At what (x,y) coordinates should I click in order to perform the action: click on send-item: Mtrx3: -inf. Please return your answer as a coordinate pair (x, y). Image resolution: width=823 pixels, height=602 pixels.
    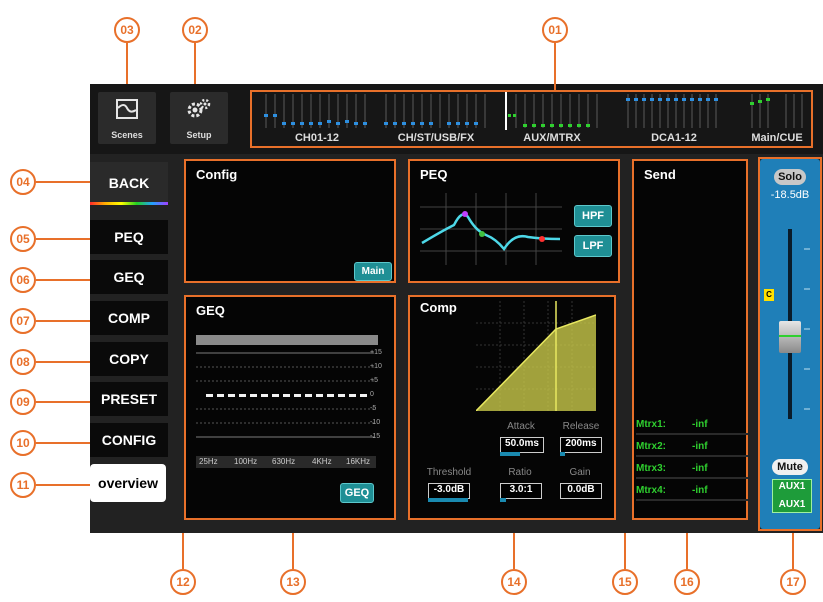
    Looking at the image, I should click on (692, 470).